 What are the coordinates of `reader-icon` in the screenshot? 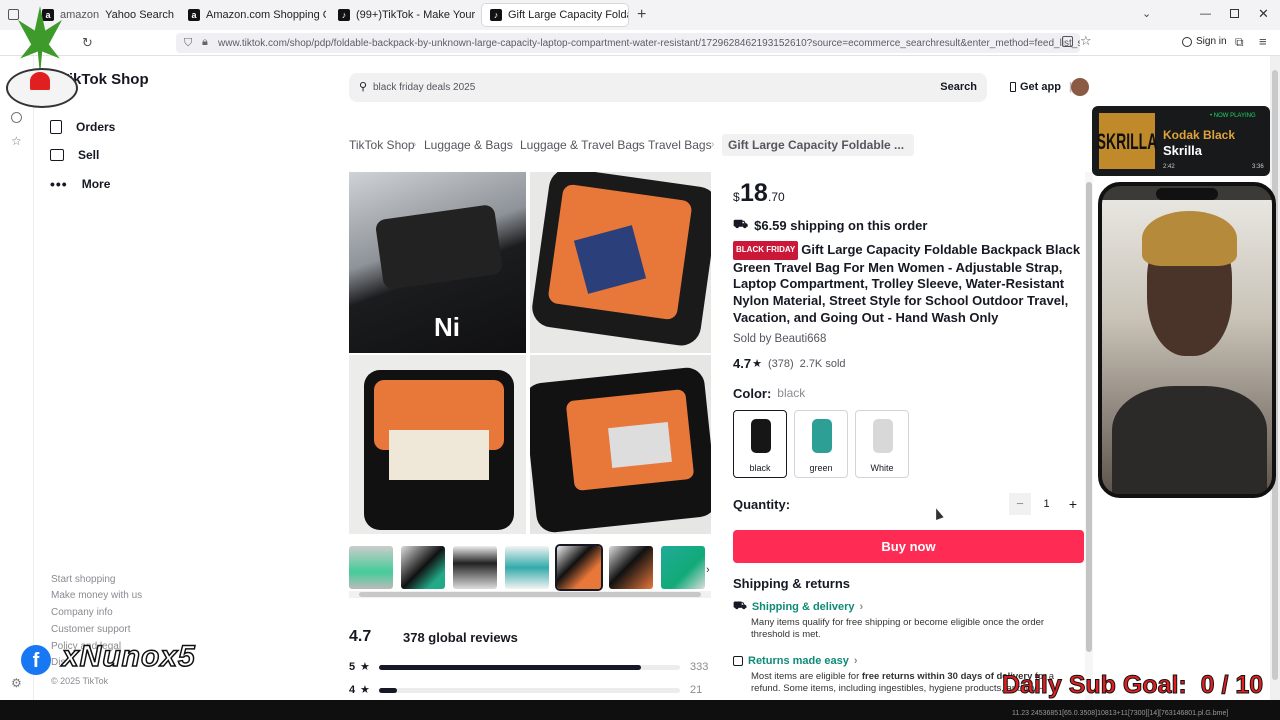 It's located at (1067, 41).